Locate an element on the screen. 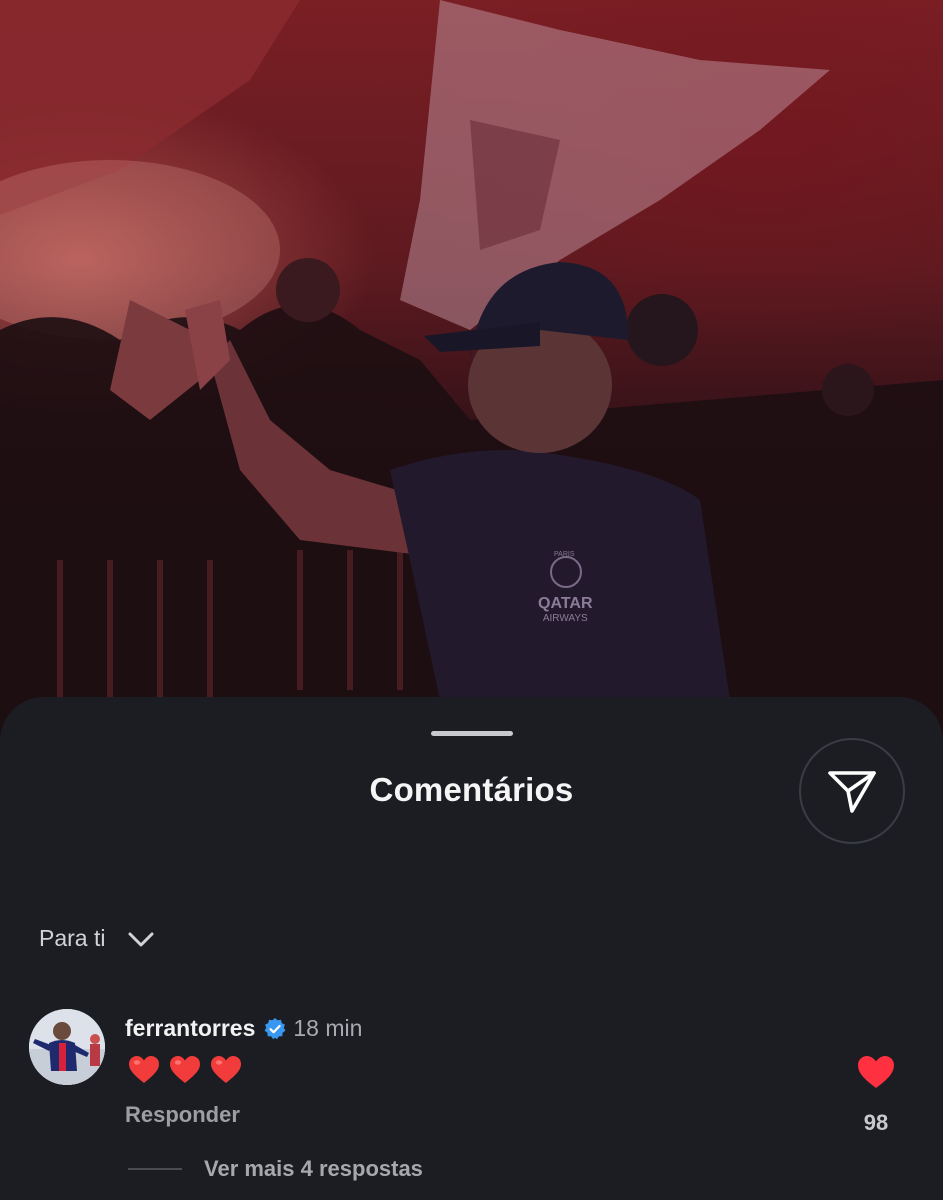  paper-plane-icon is located at coordinates (852, 792).